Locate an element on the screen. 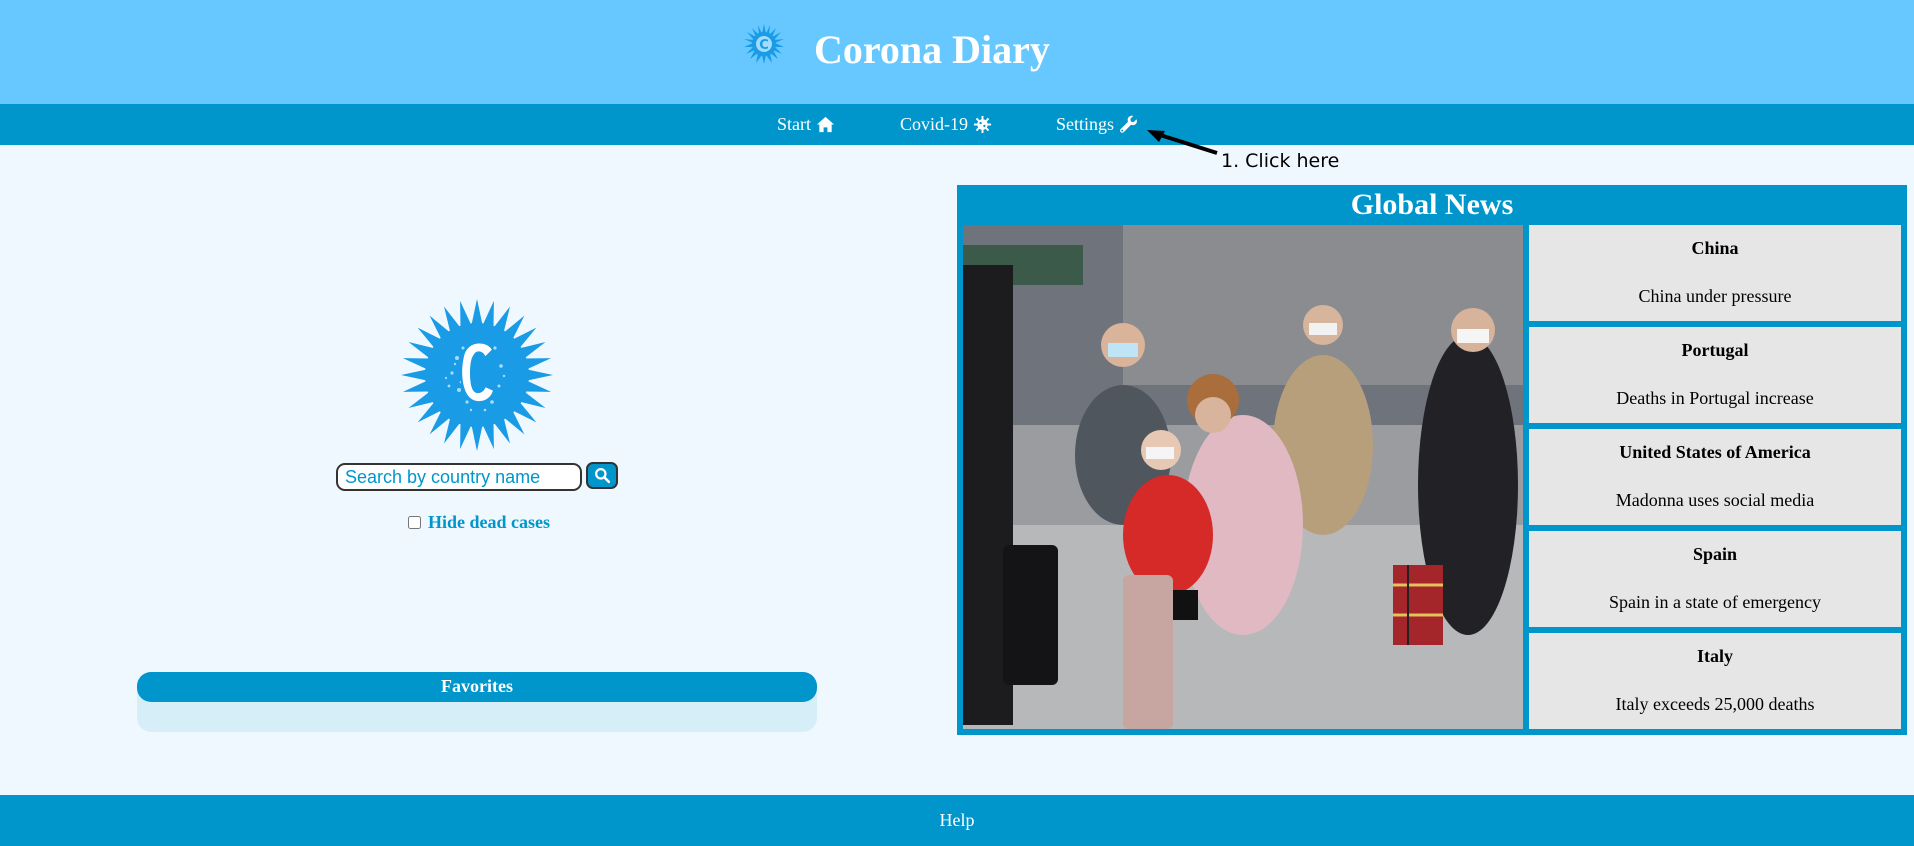 Image resolution: width=1914 pixels, height=846 pixels. search-button is located at coordinates (602, 475).